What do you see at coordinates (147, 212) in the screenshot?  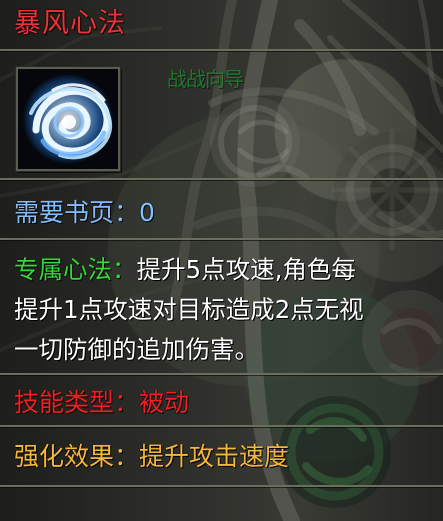 I see `book-pages-value: 0` at bounding box center [147, 212].